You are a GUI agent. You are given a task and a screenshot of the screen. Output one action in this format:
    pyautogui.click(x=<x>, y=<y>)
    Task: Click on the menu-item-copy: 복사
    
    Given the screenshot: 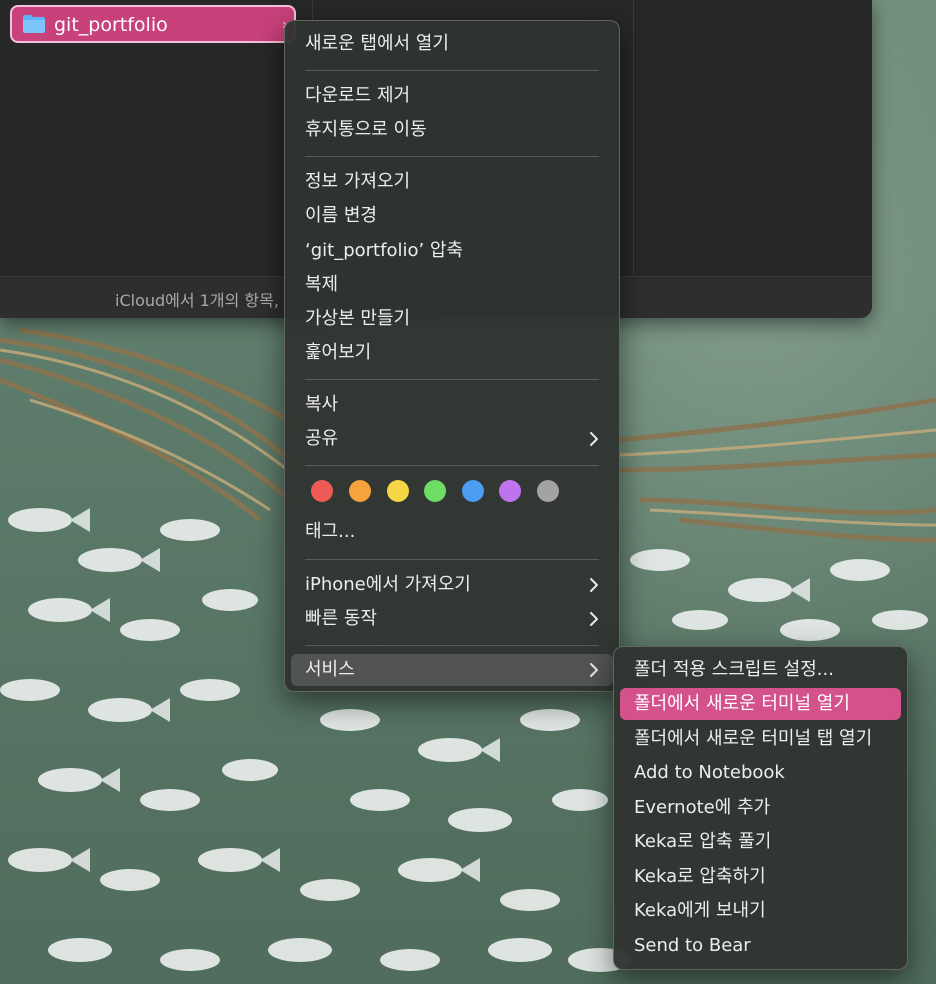 What is the action you would take?
    pyautogui.click(x=452, y=405)
    